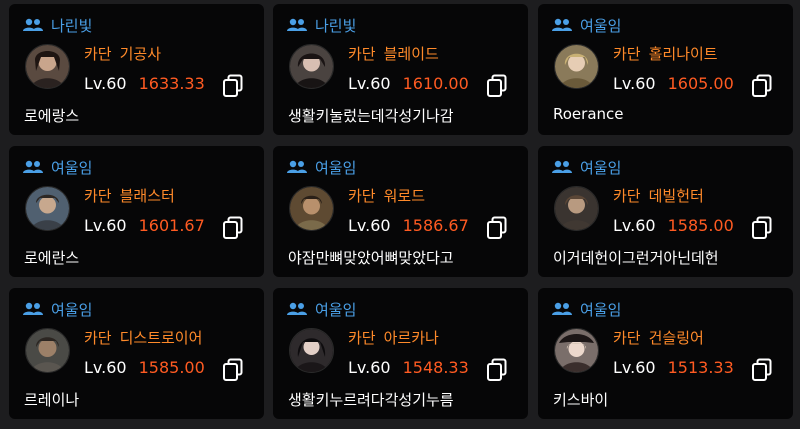  I want to click on stats-row: Lv.60 1605.00, so click(673, 83).